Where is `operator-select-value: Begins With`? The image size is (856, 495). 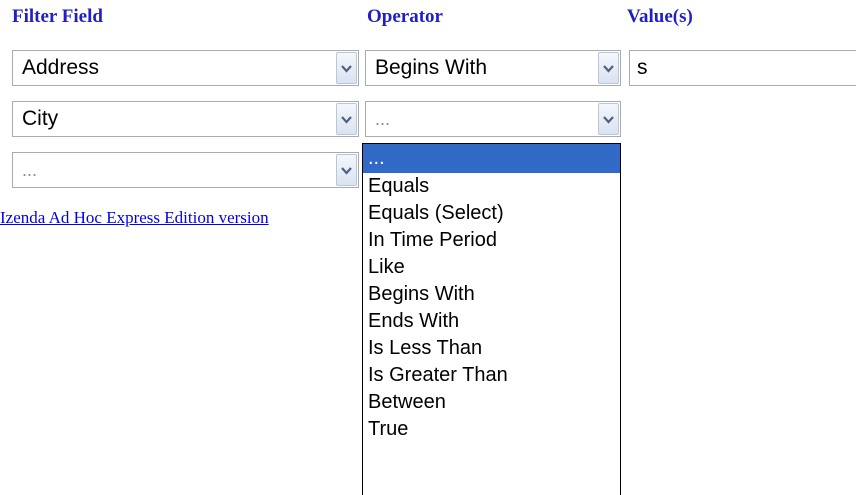
operator-select-value: Begins With is located at coordinates (431, 67).